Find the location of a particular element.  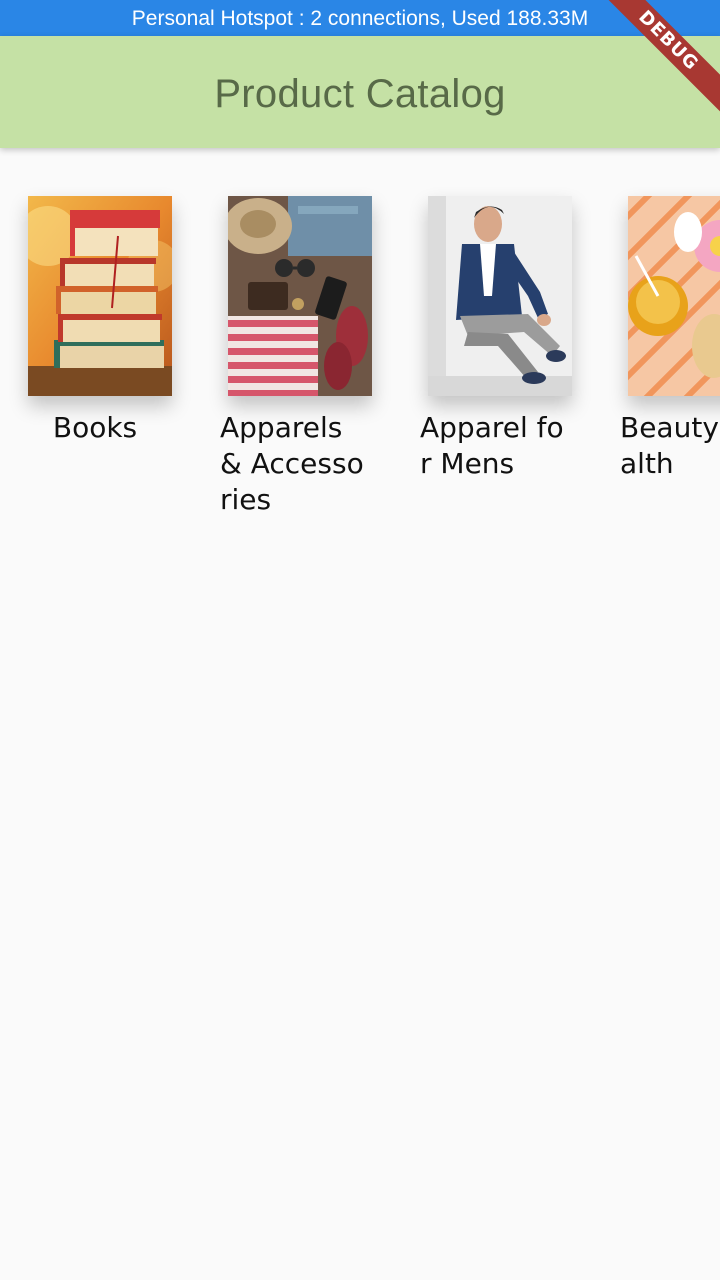

category-label: Beauty Health is located at coordinates (670, 445).